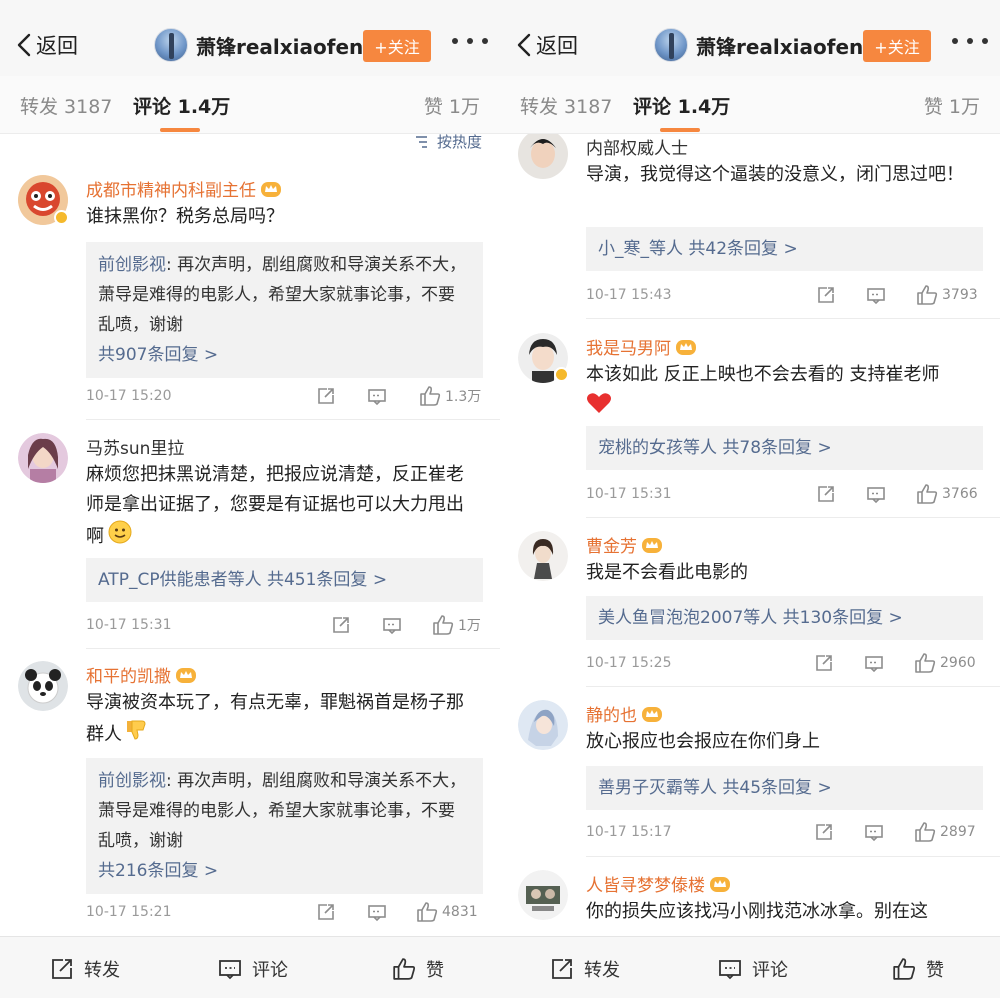 The height and width of the screenshot is (998, 1000). Describe the element at coordinates (628, 346) in the screenshot. I see `commenter-name-text: 我是马男阿` at that location.